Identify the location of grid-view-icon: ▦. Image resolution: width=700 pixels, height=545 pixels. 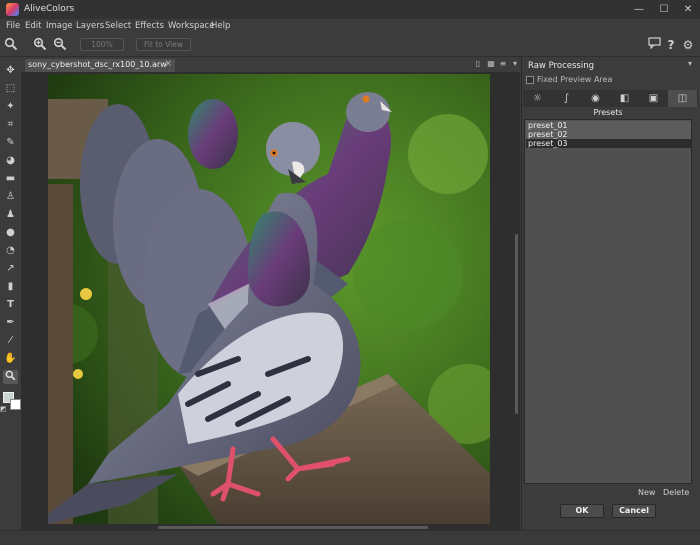
(491, 64).